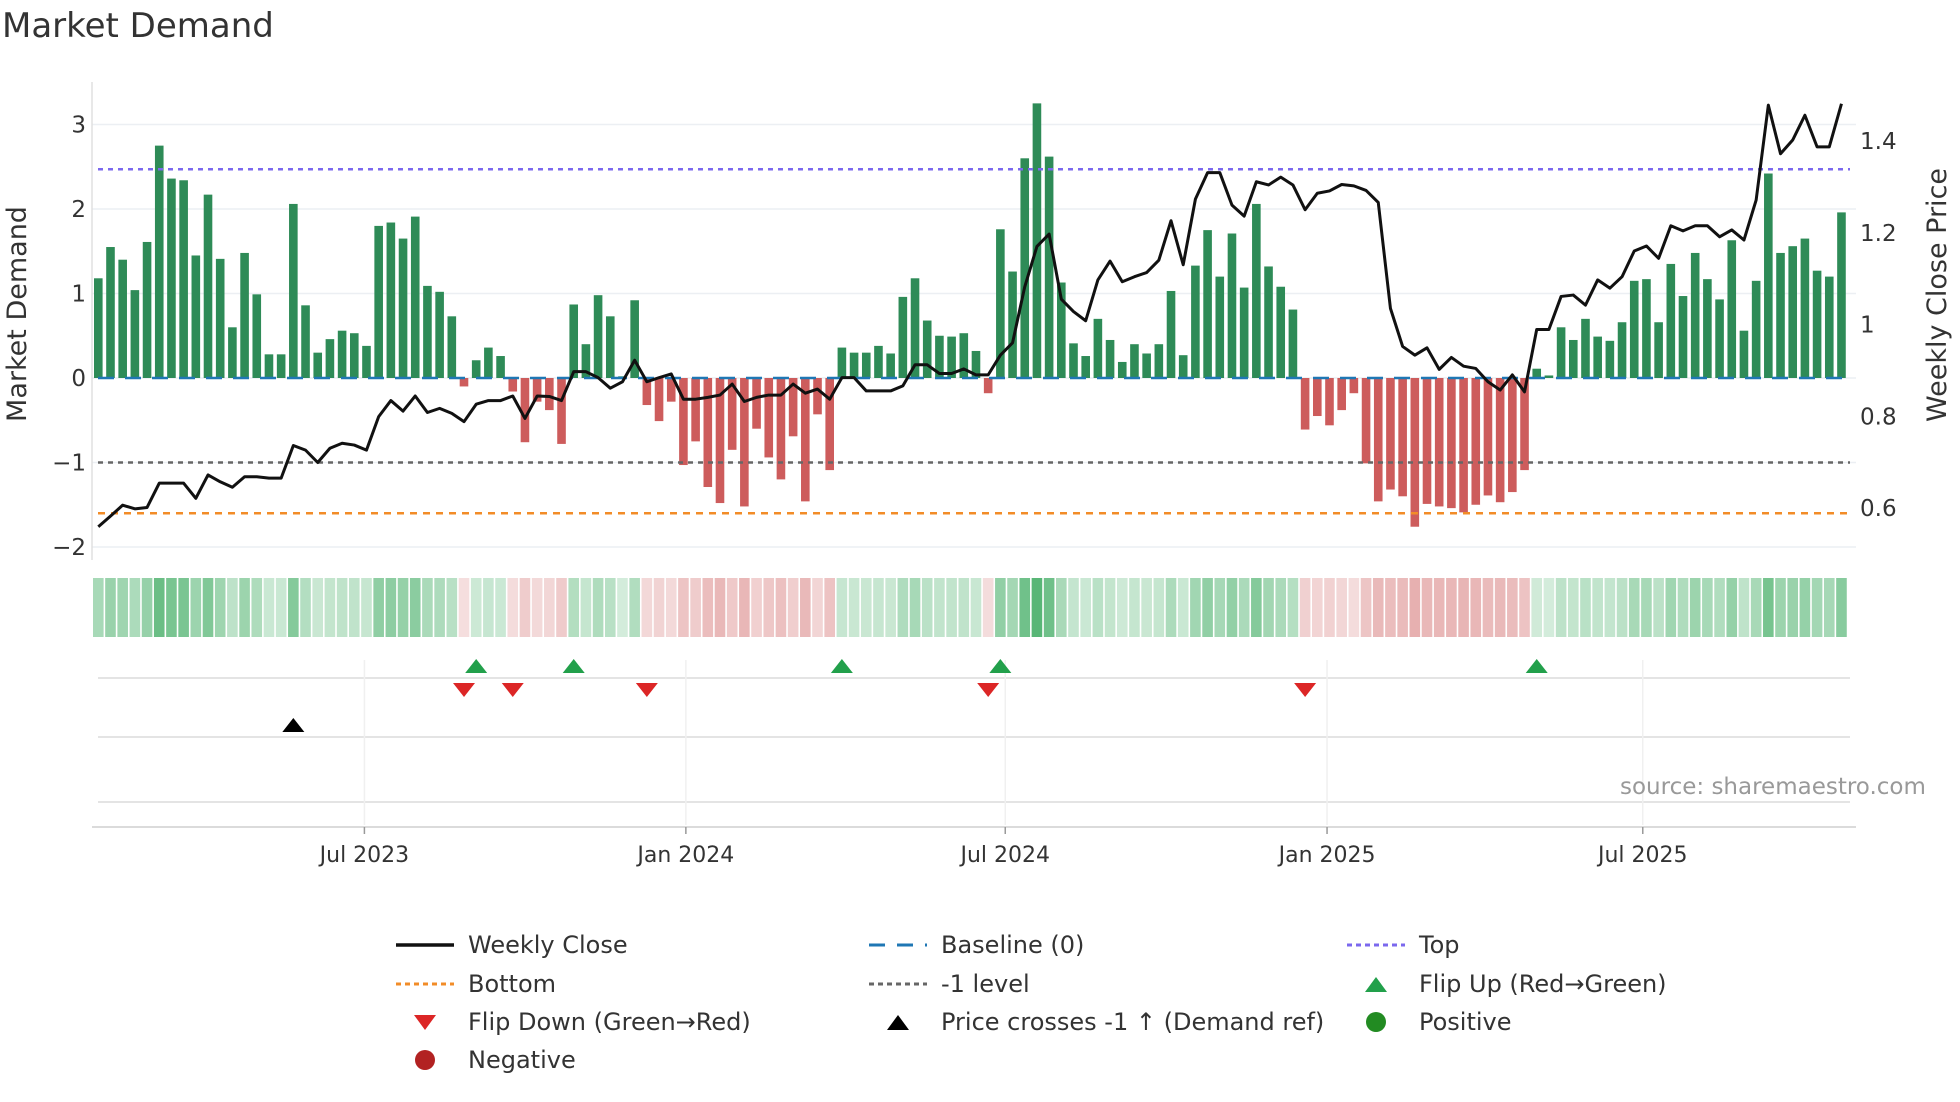  Describe the element at coordinates (976, 945) in the screenshot. I see `legend-item: Baseline (0)` at that location.